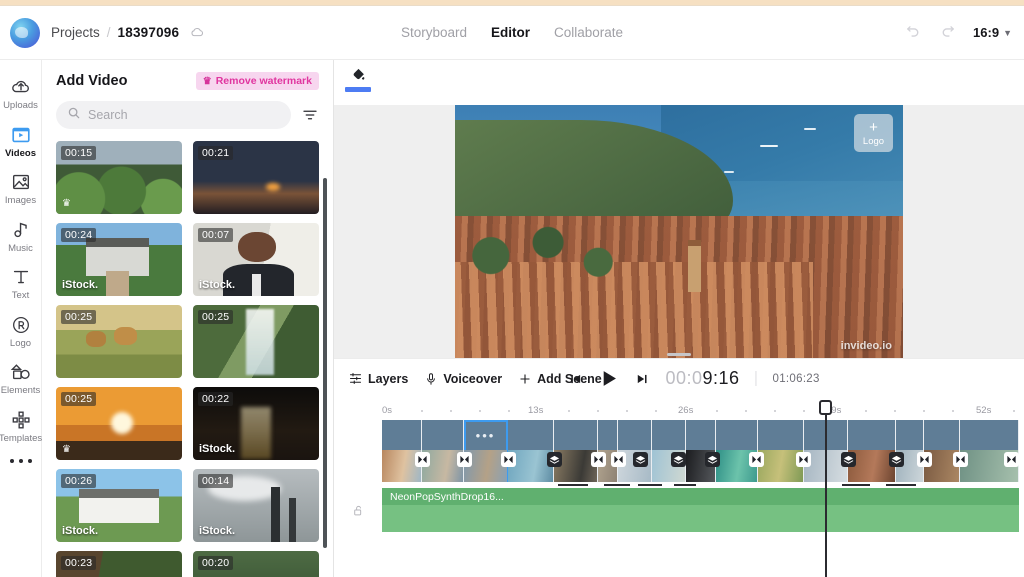  What do you see at coordinates (463, 379) in the screenshot?
I see `voiceover-button: Voiceover` at bounding box center [463, 379].